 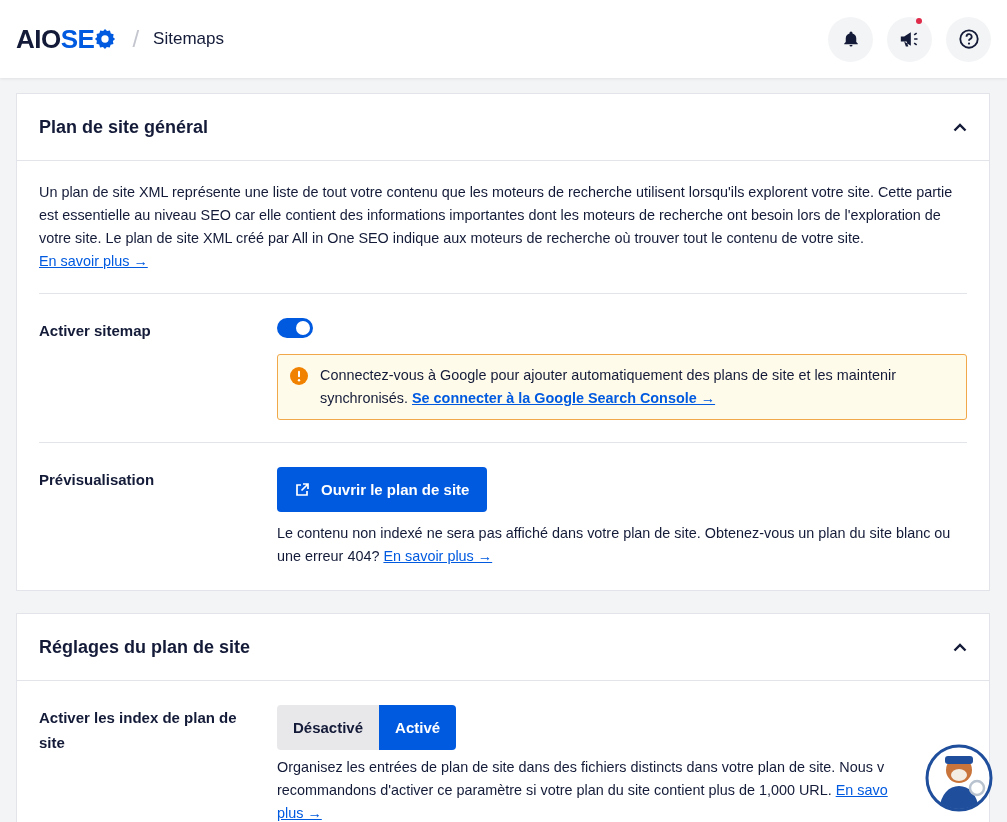 I want to click on section-title: Plan de site général, so click(x=124, y=127).